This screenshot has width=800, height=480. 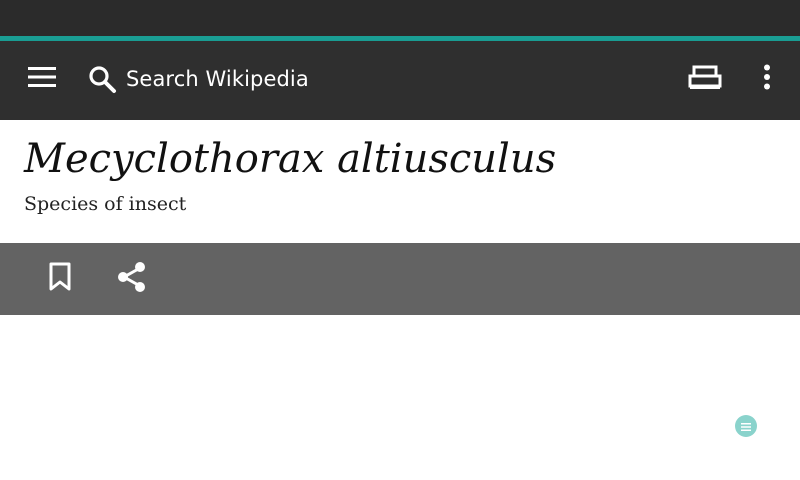 I want to click on menu-button, so click(x=42, y=79).